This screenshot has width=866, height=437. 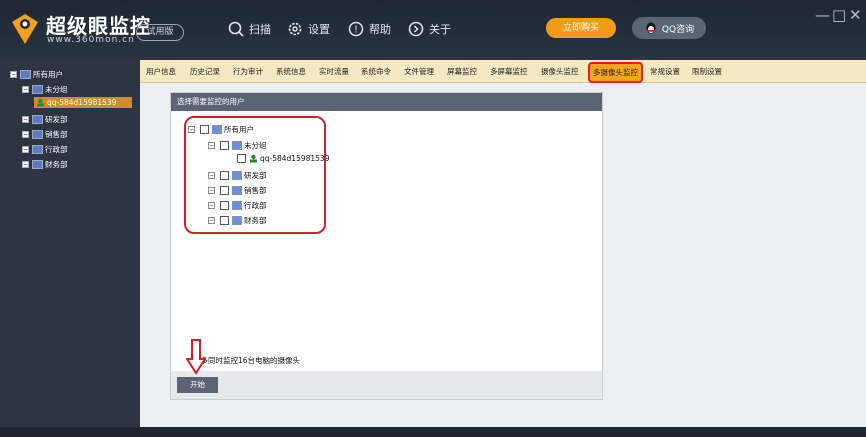 What do you see at coordinates (40, 102) in the screenshot?
I see `user-icon` at bounding box center [40, 102].